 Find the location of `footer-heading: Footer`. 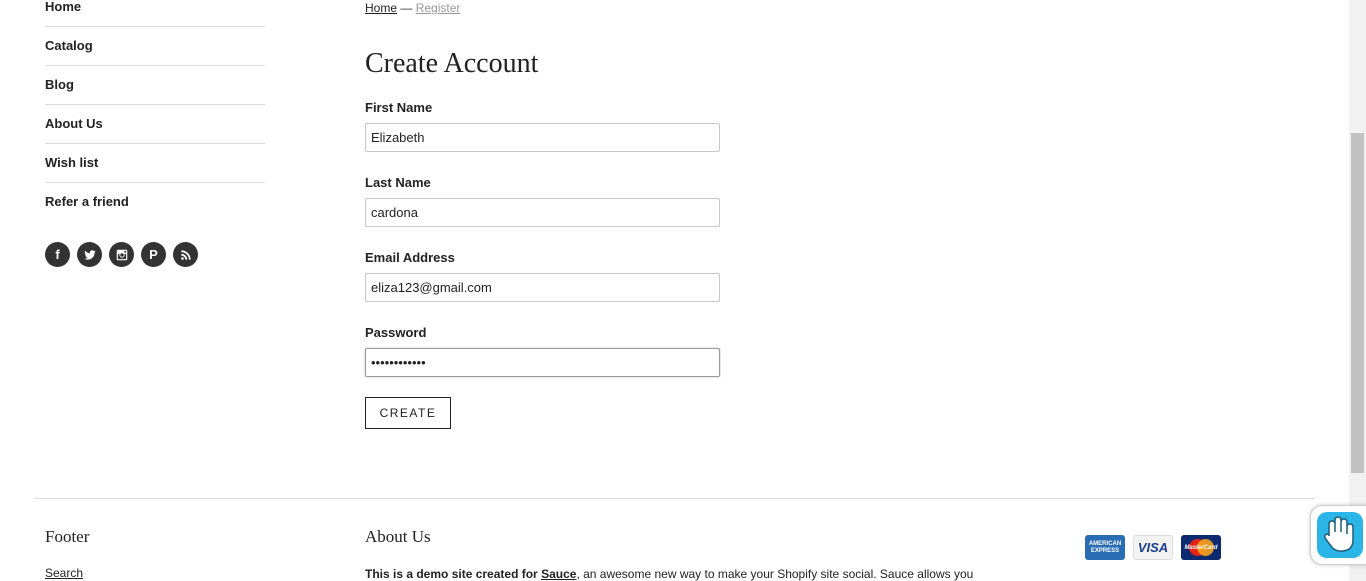

footer-heading: Footer is located at coordinates (67, 536).